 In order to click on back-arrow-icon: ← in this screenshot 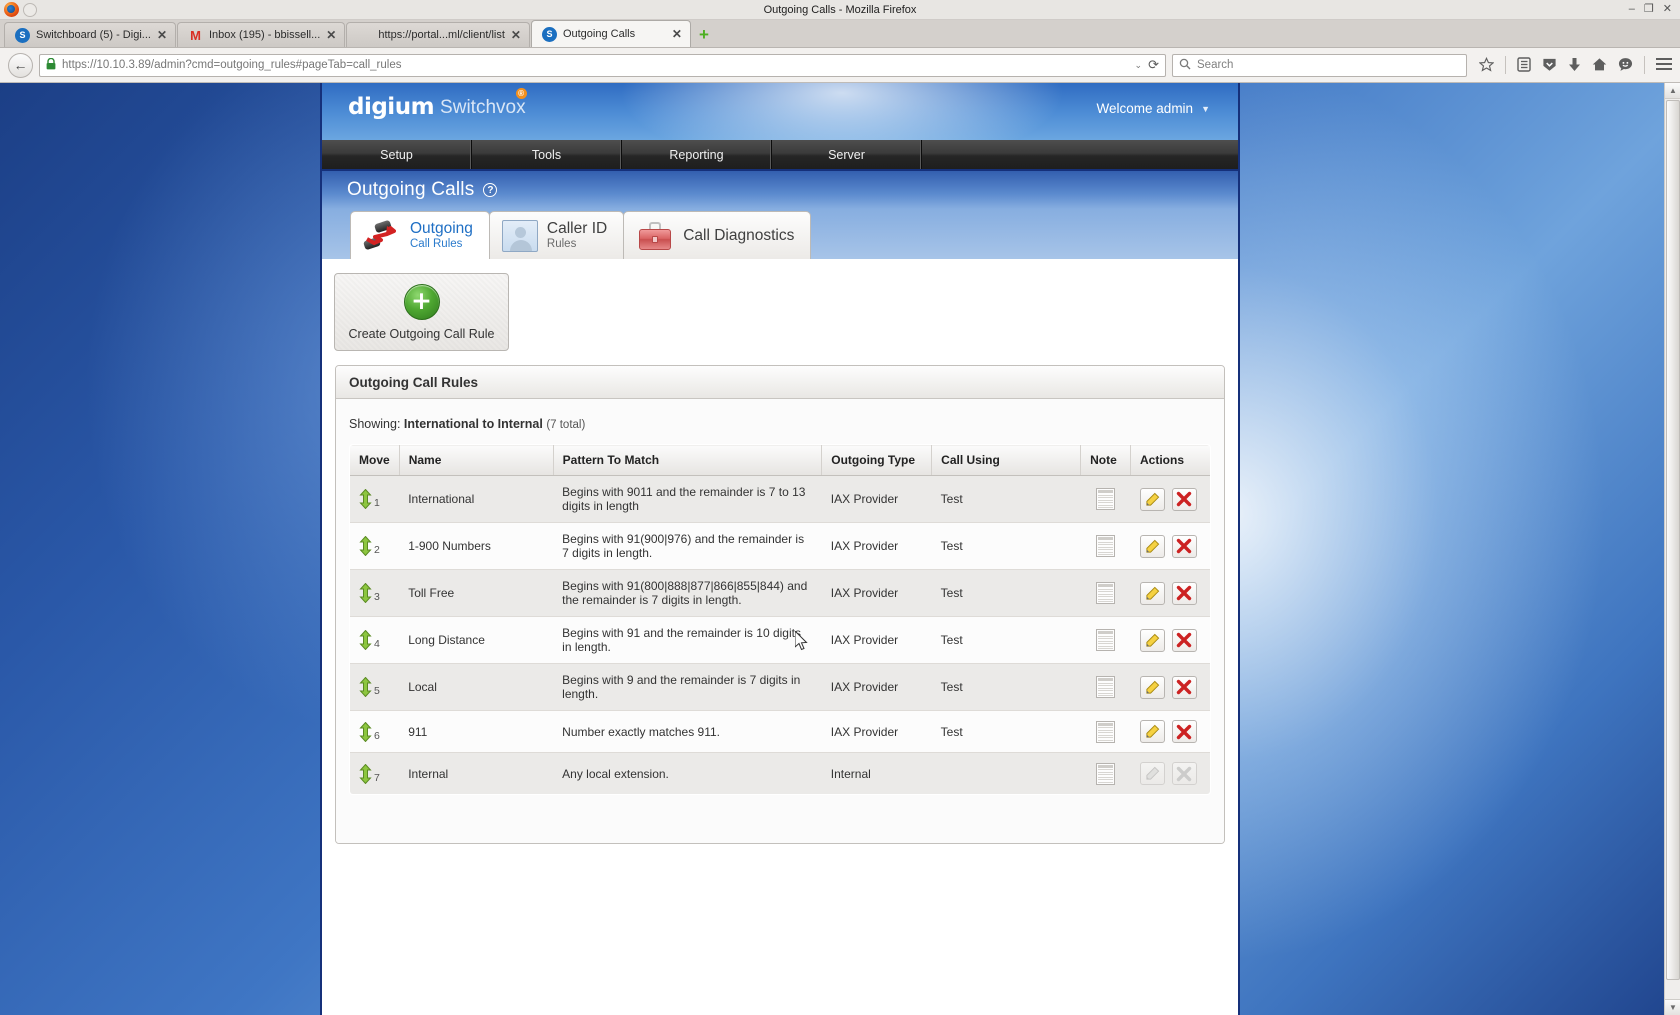, I will do `click(20, 65)`.